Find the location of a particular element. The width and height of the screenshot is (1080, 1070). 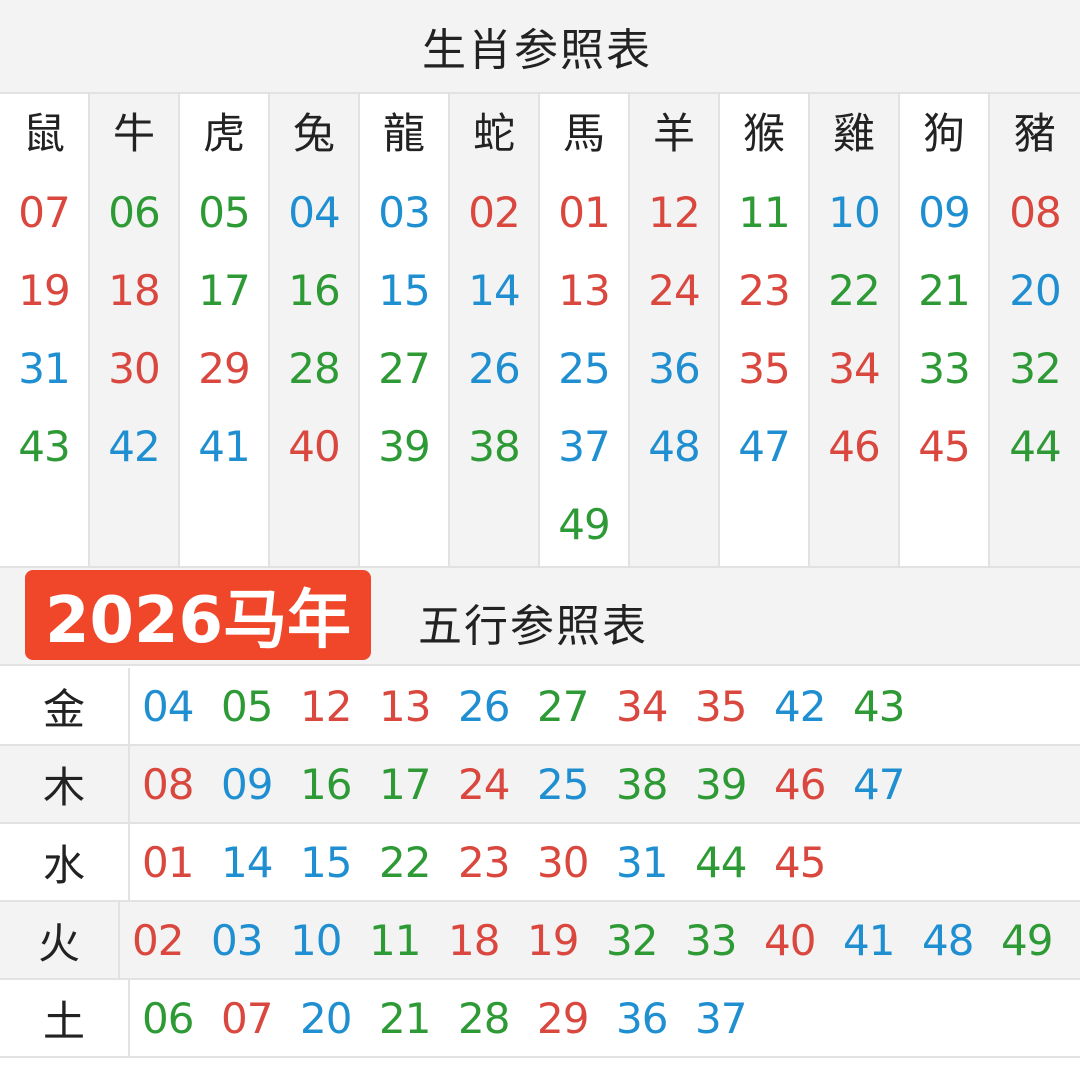

zodiac-number: 26 is located at coordinates (494, 368).